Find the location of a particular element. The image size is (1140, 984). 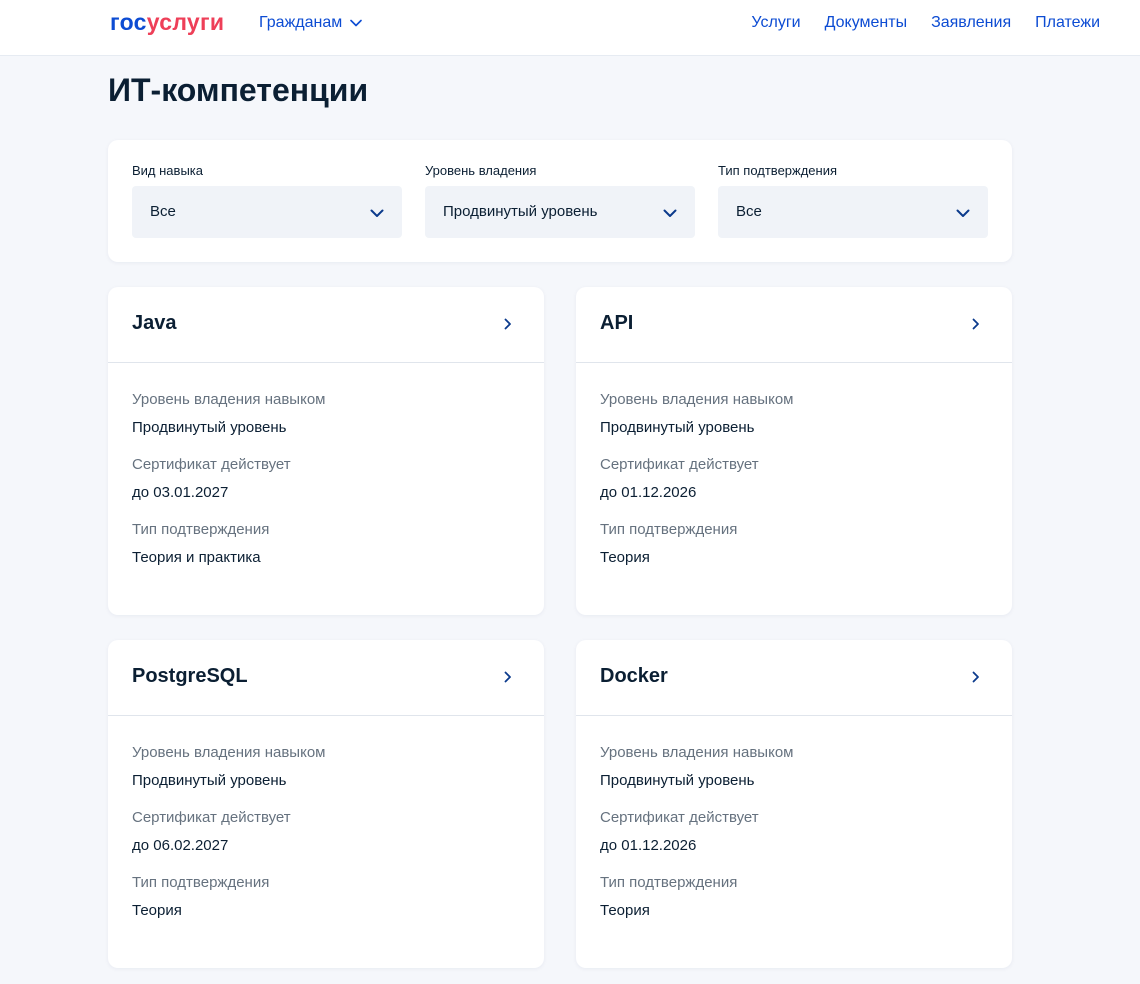

filter-skill-type: Вид навыка Все is located at coordinates (267, 201).